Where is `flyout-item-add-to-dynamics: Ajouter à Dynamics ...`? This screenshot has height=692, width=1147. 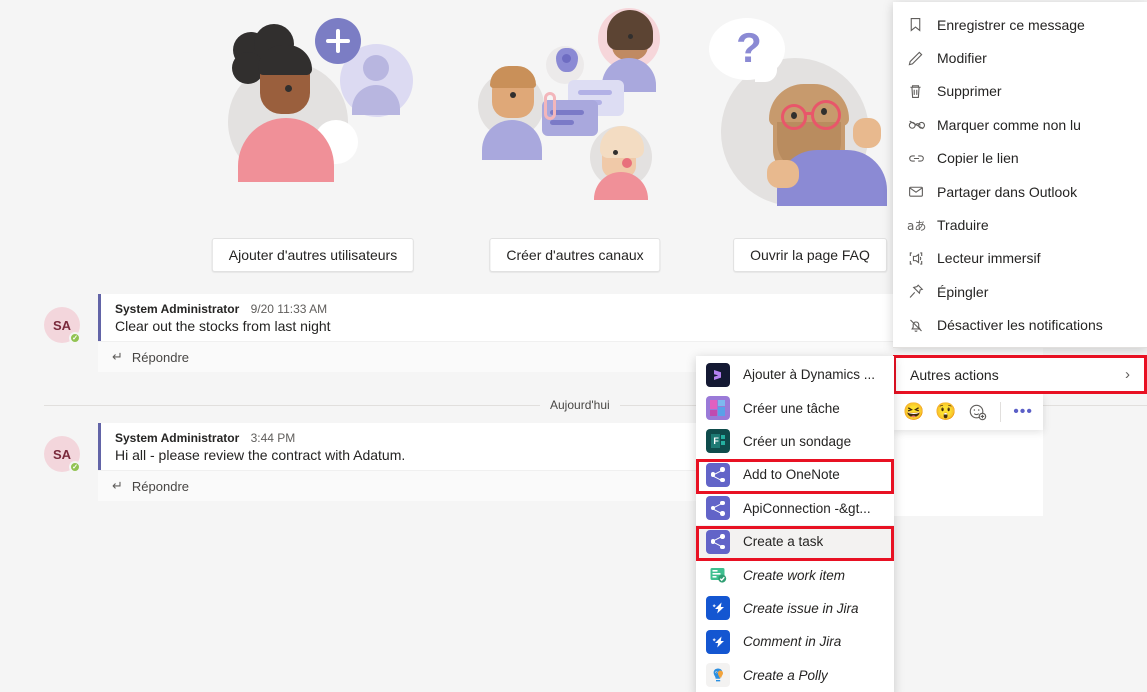 flyout-item-add-to-dynamics: Ajouter à Dynamics ... is located at coordinates (795, 374).